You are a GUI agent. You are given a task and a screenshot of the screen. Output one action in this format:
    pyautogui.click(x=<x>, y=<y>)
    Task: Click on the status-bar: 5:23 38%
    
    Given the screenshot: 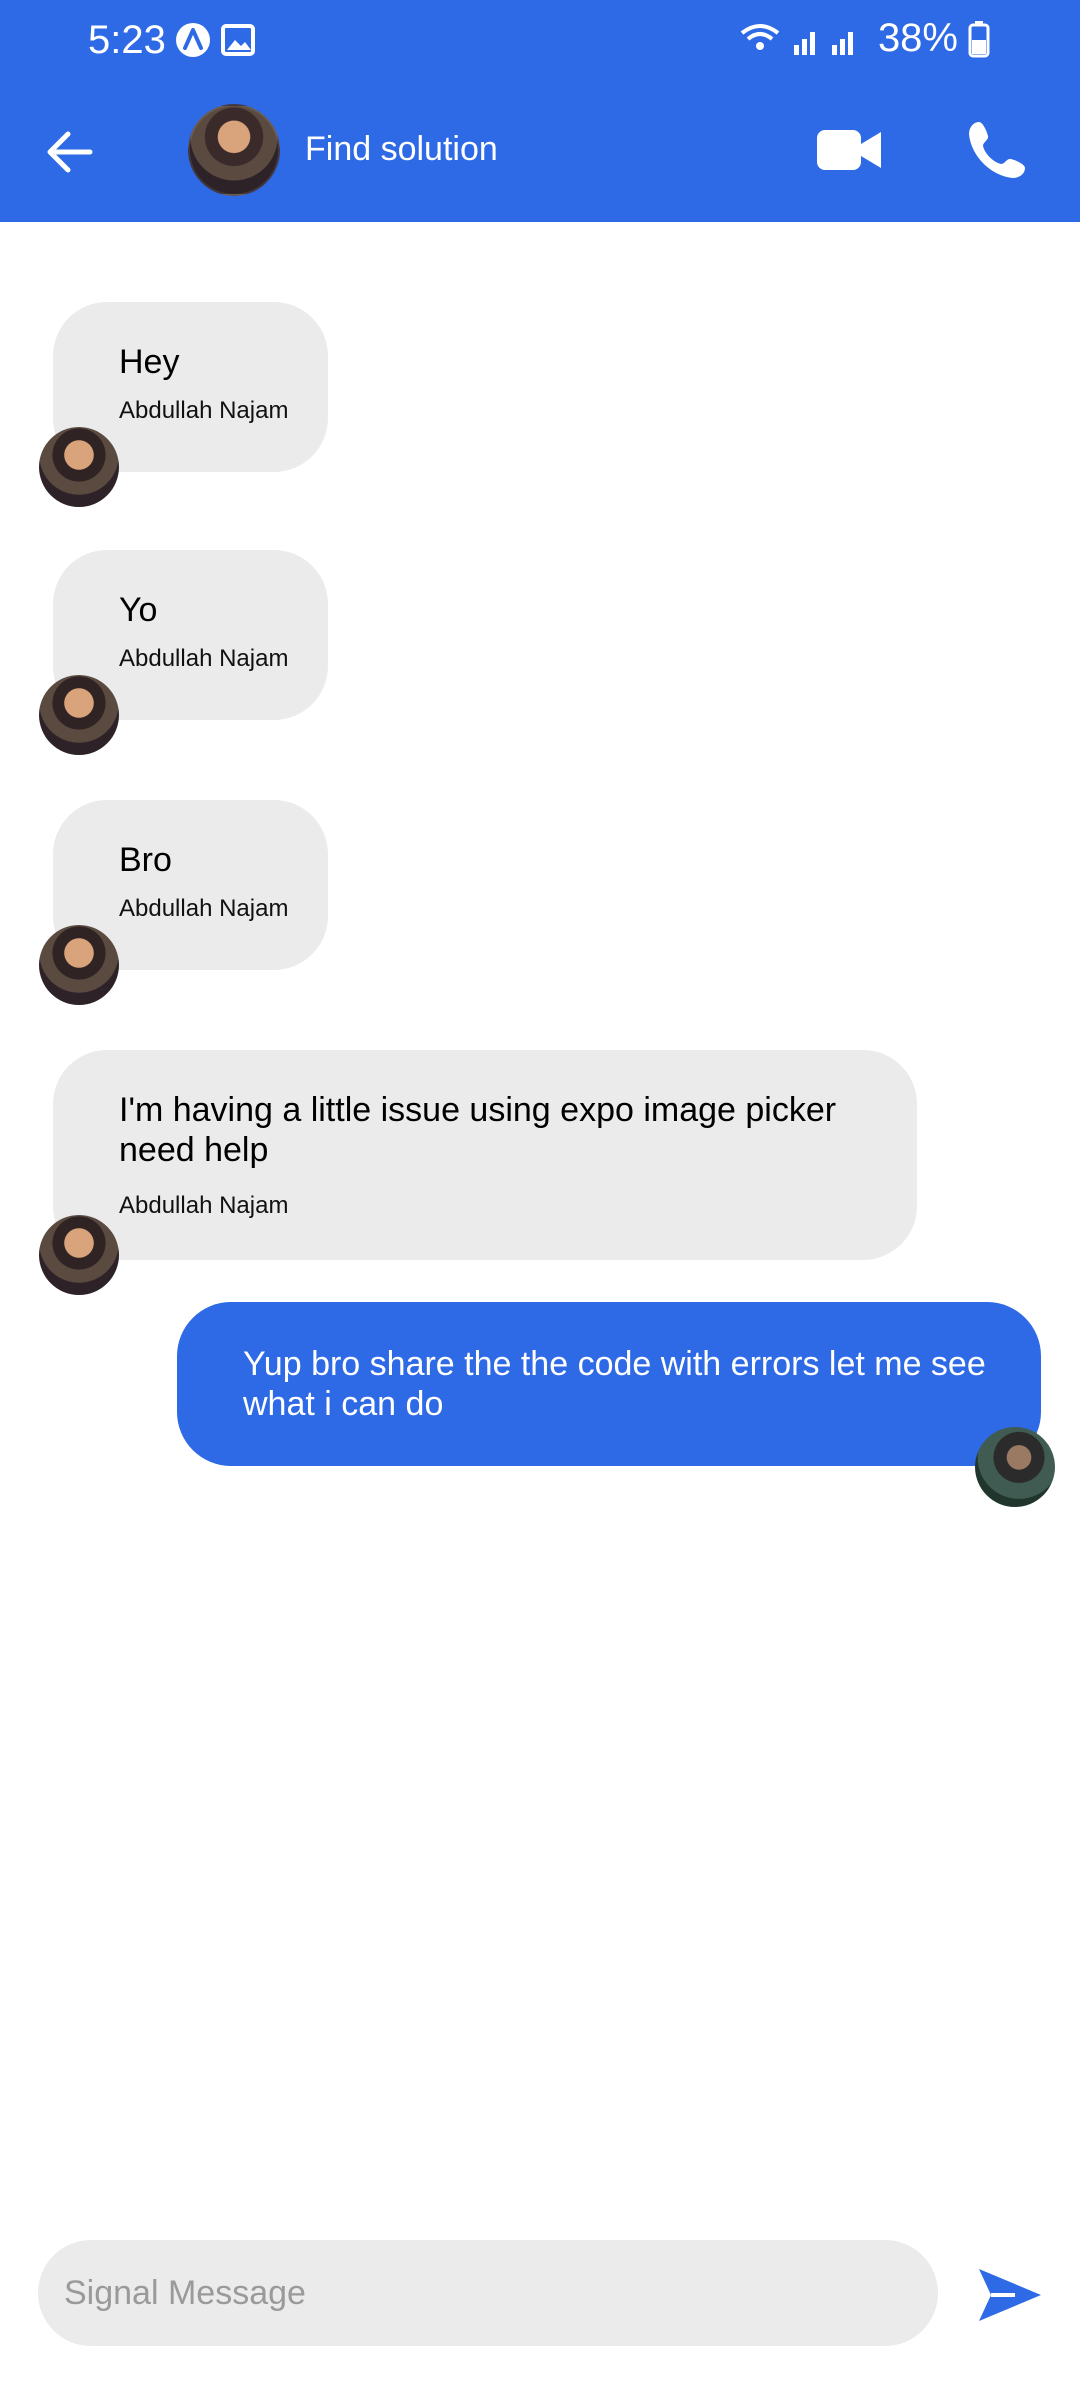 What is the action you would take?
    pyautogui.click(x=540, y=40)
    